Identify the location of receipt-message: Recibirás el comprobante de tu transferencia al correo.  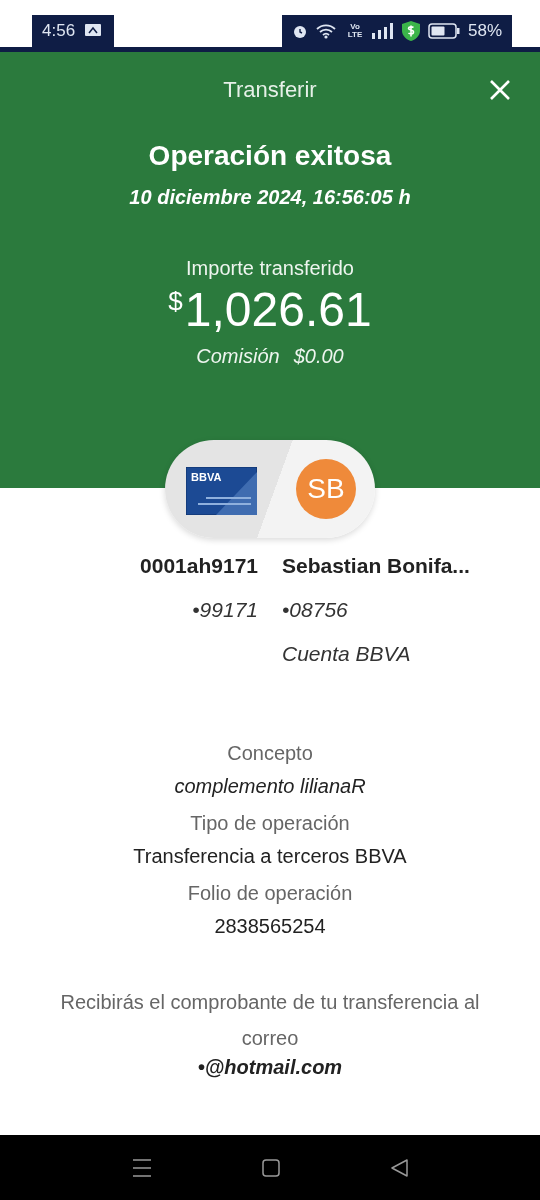
(270, 1020).